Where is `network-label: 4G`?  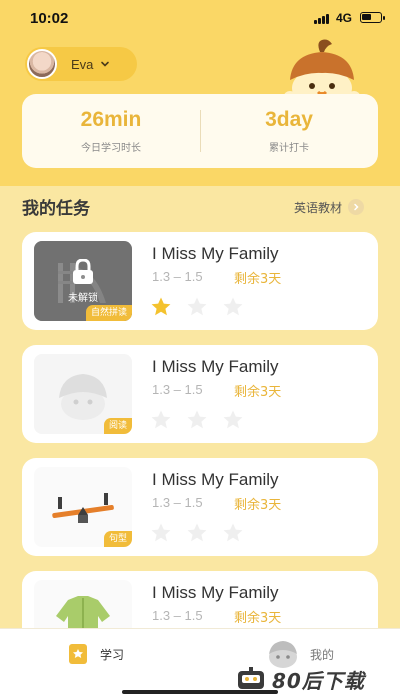 network-label: 4G is located at coordinates (344, 18).